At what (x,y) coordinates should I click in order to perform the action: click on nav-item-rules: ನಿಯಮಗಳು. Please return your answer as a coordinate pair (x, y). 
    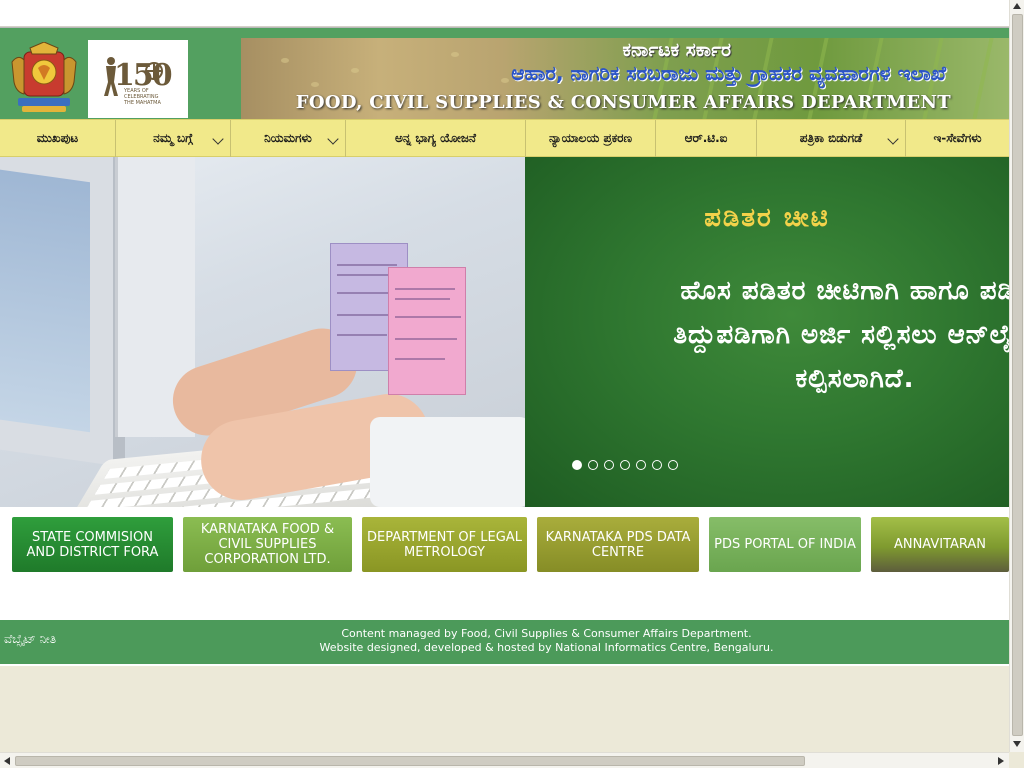
    Looking at the image, I should click on (288, 138).